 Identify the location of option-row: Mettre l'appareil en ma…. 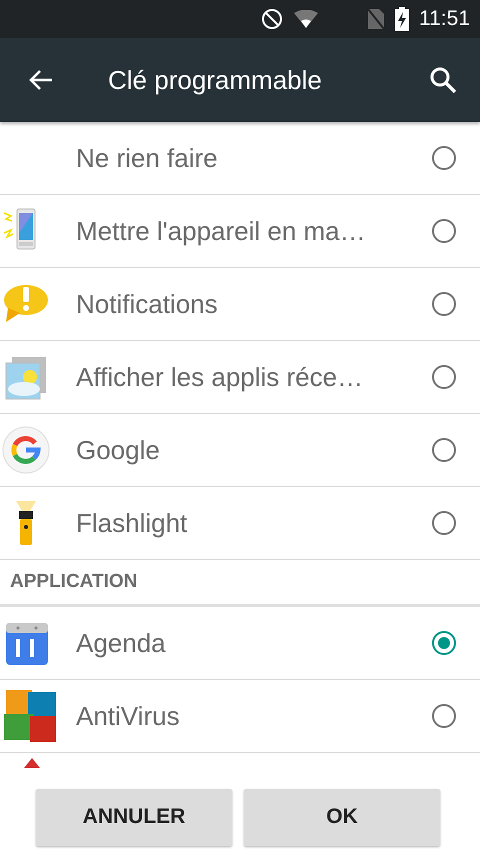
(240, 231).